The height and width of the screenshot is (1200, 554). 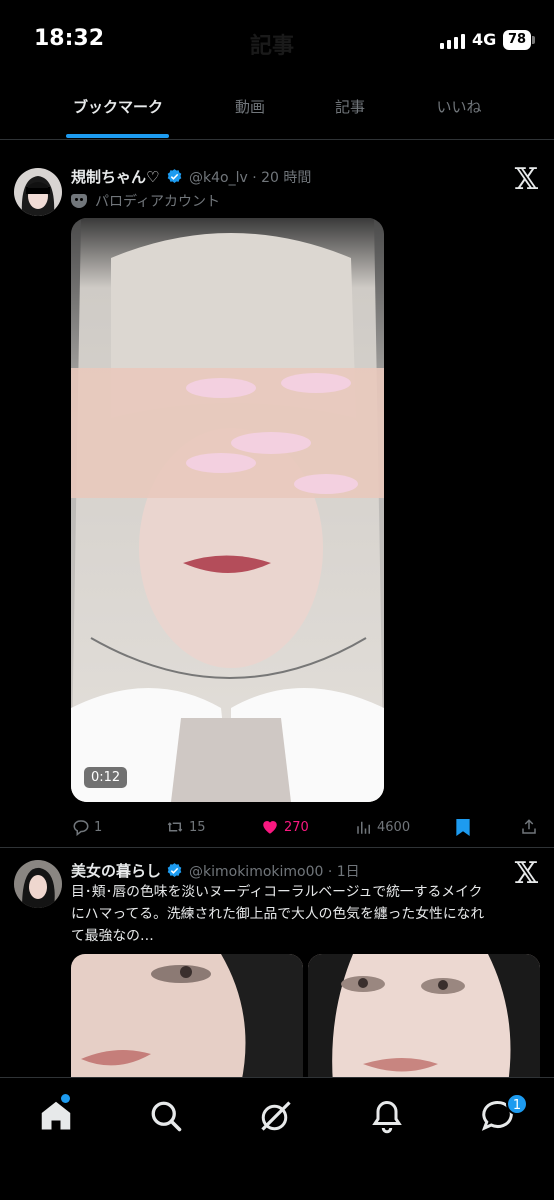 I want to click on search-icon, so click(x=166, y=1116).